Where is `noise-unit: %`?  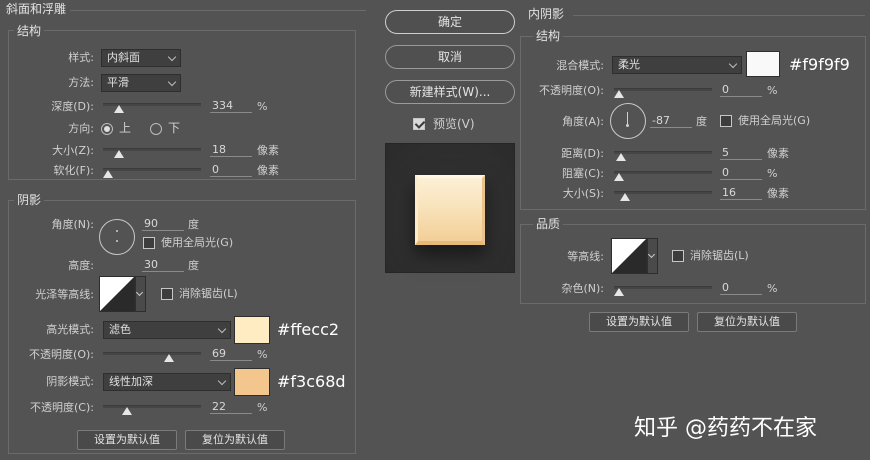
noise-unit: % is located at coordinates (772, 288).